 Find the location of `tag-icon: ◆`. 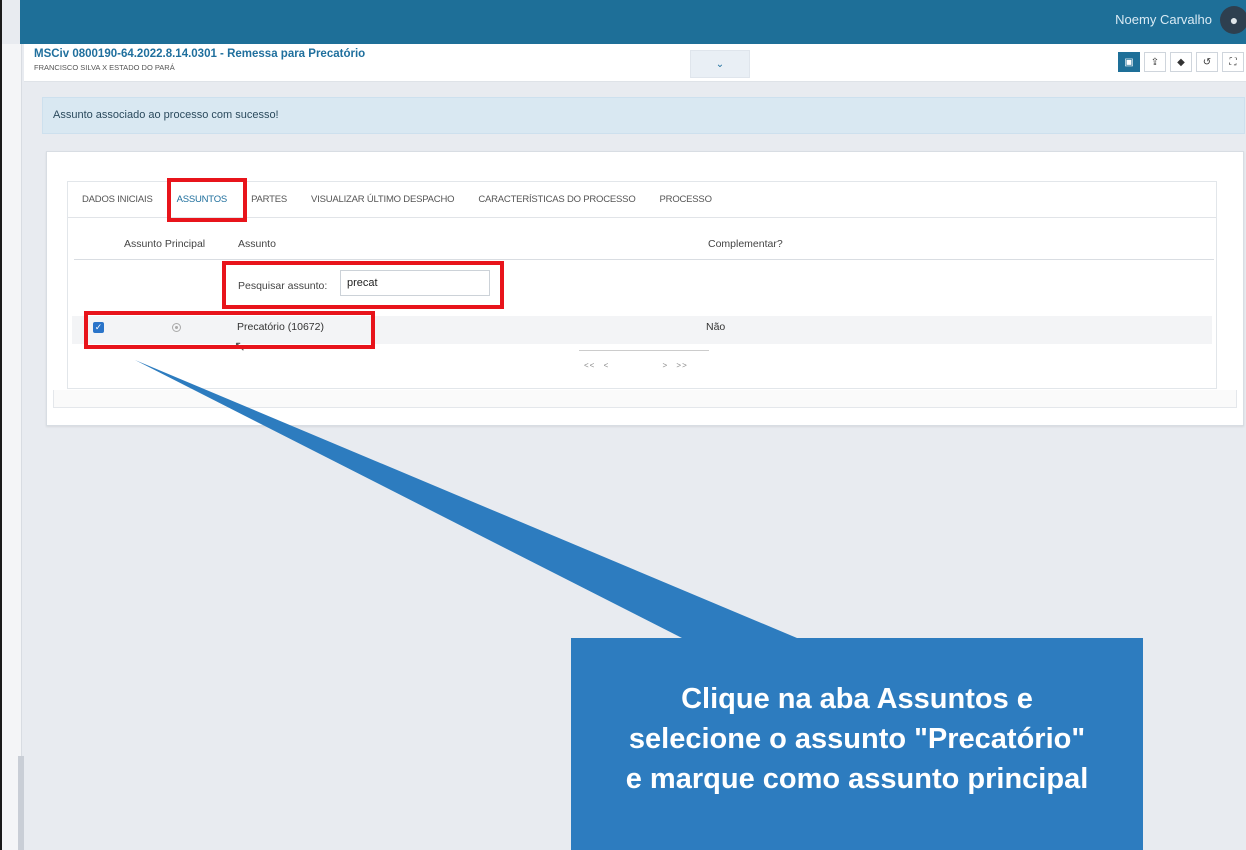

tag-icon: ◆ is located at coordinates (1181, 62).